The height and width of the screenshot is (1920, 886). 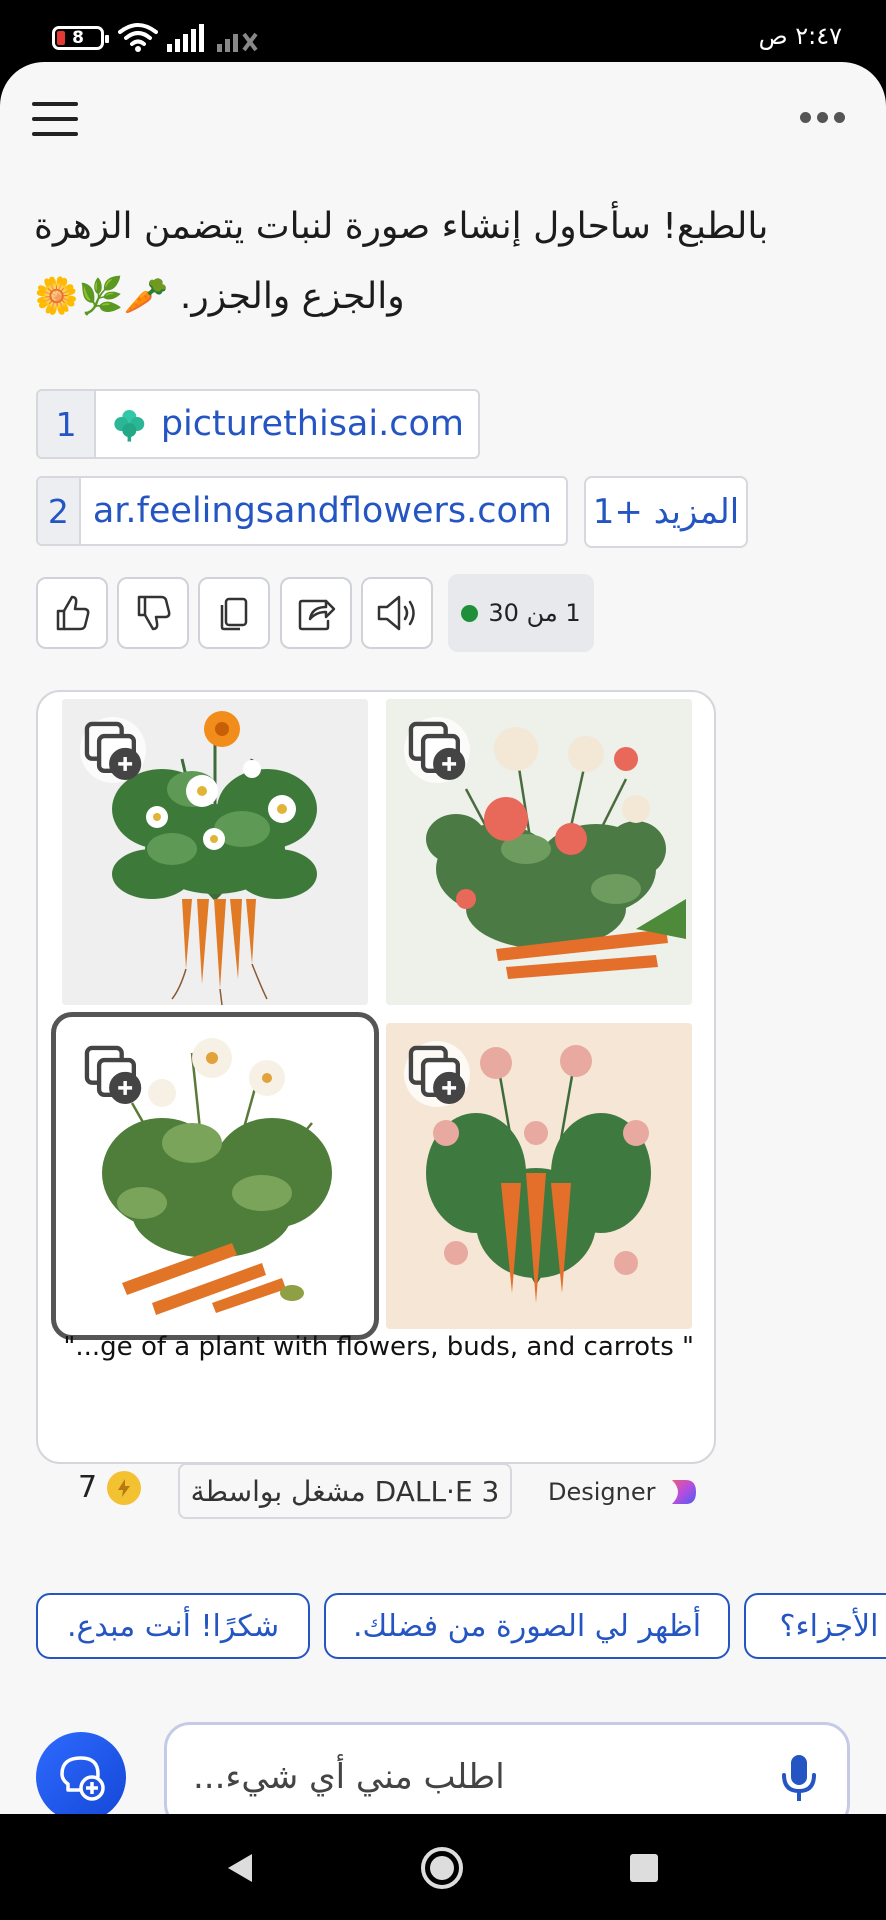 I want to click on message-counter: 1 من 30, so click(x=521, y=613).